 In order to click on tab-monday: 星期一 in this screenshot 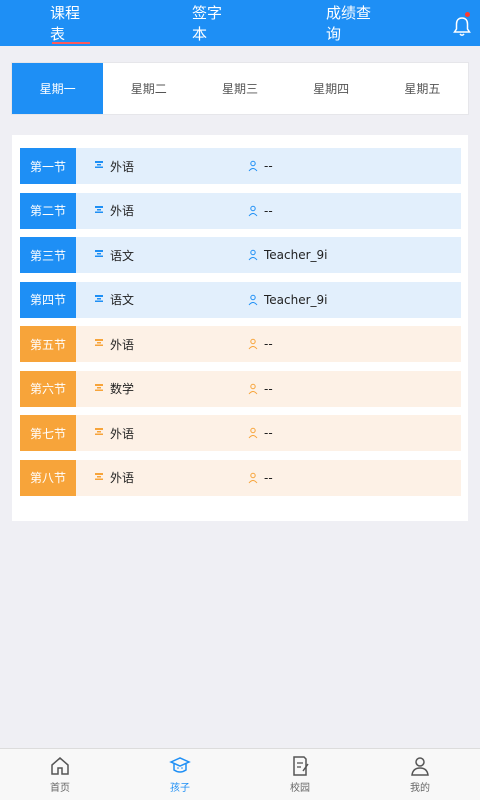, I will do `click(58, 88)`.